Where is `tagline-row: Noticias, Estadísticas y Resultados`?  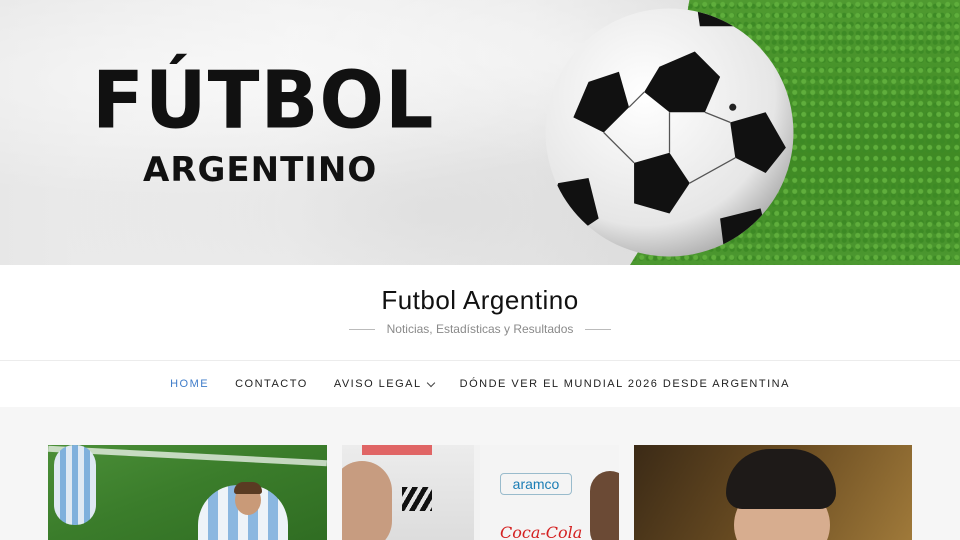 tagline-row: Noticias, Estadísticas y Resultados is located at coordinates (480, 329).